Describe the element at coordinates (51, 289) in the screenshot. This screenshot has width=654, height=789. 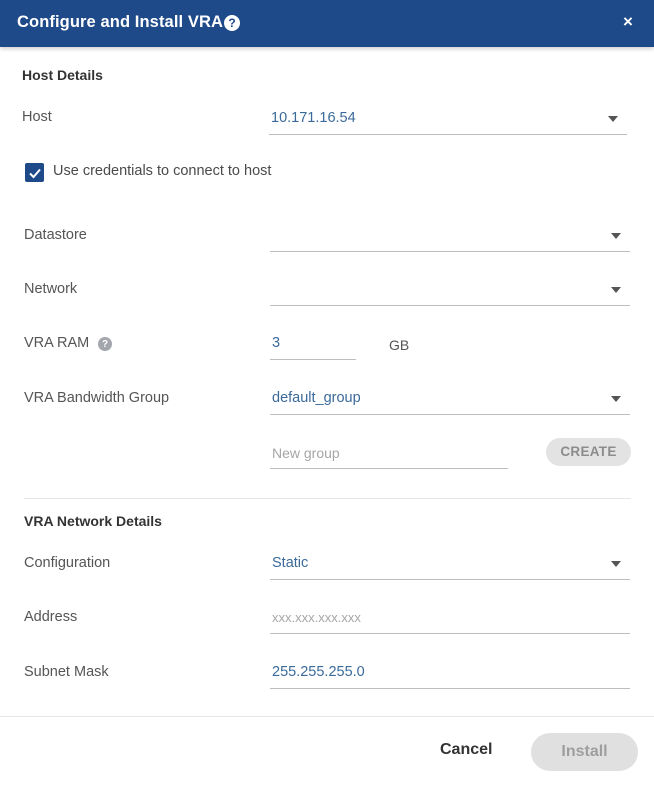
I see `network-label: Network` at that location.